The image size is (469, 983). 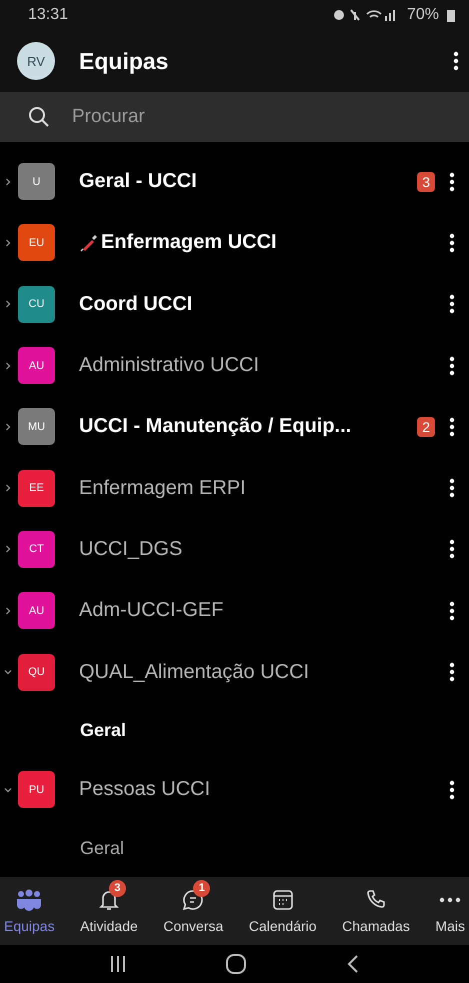 What do you see at coordinates (163, 488) in the screenshot?
I see `team-name: Enfermagem ERPI` at bounding box center [163, 488].